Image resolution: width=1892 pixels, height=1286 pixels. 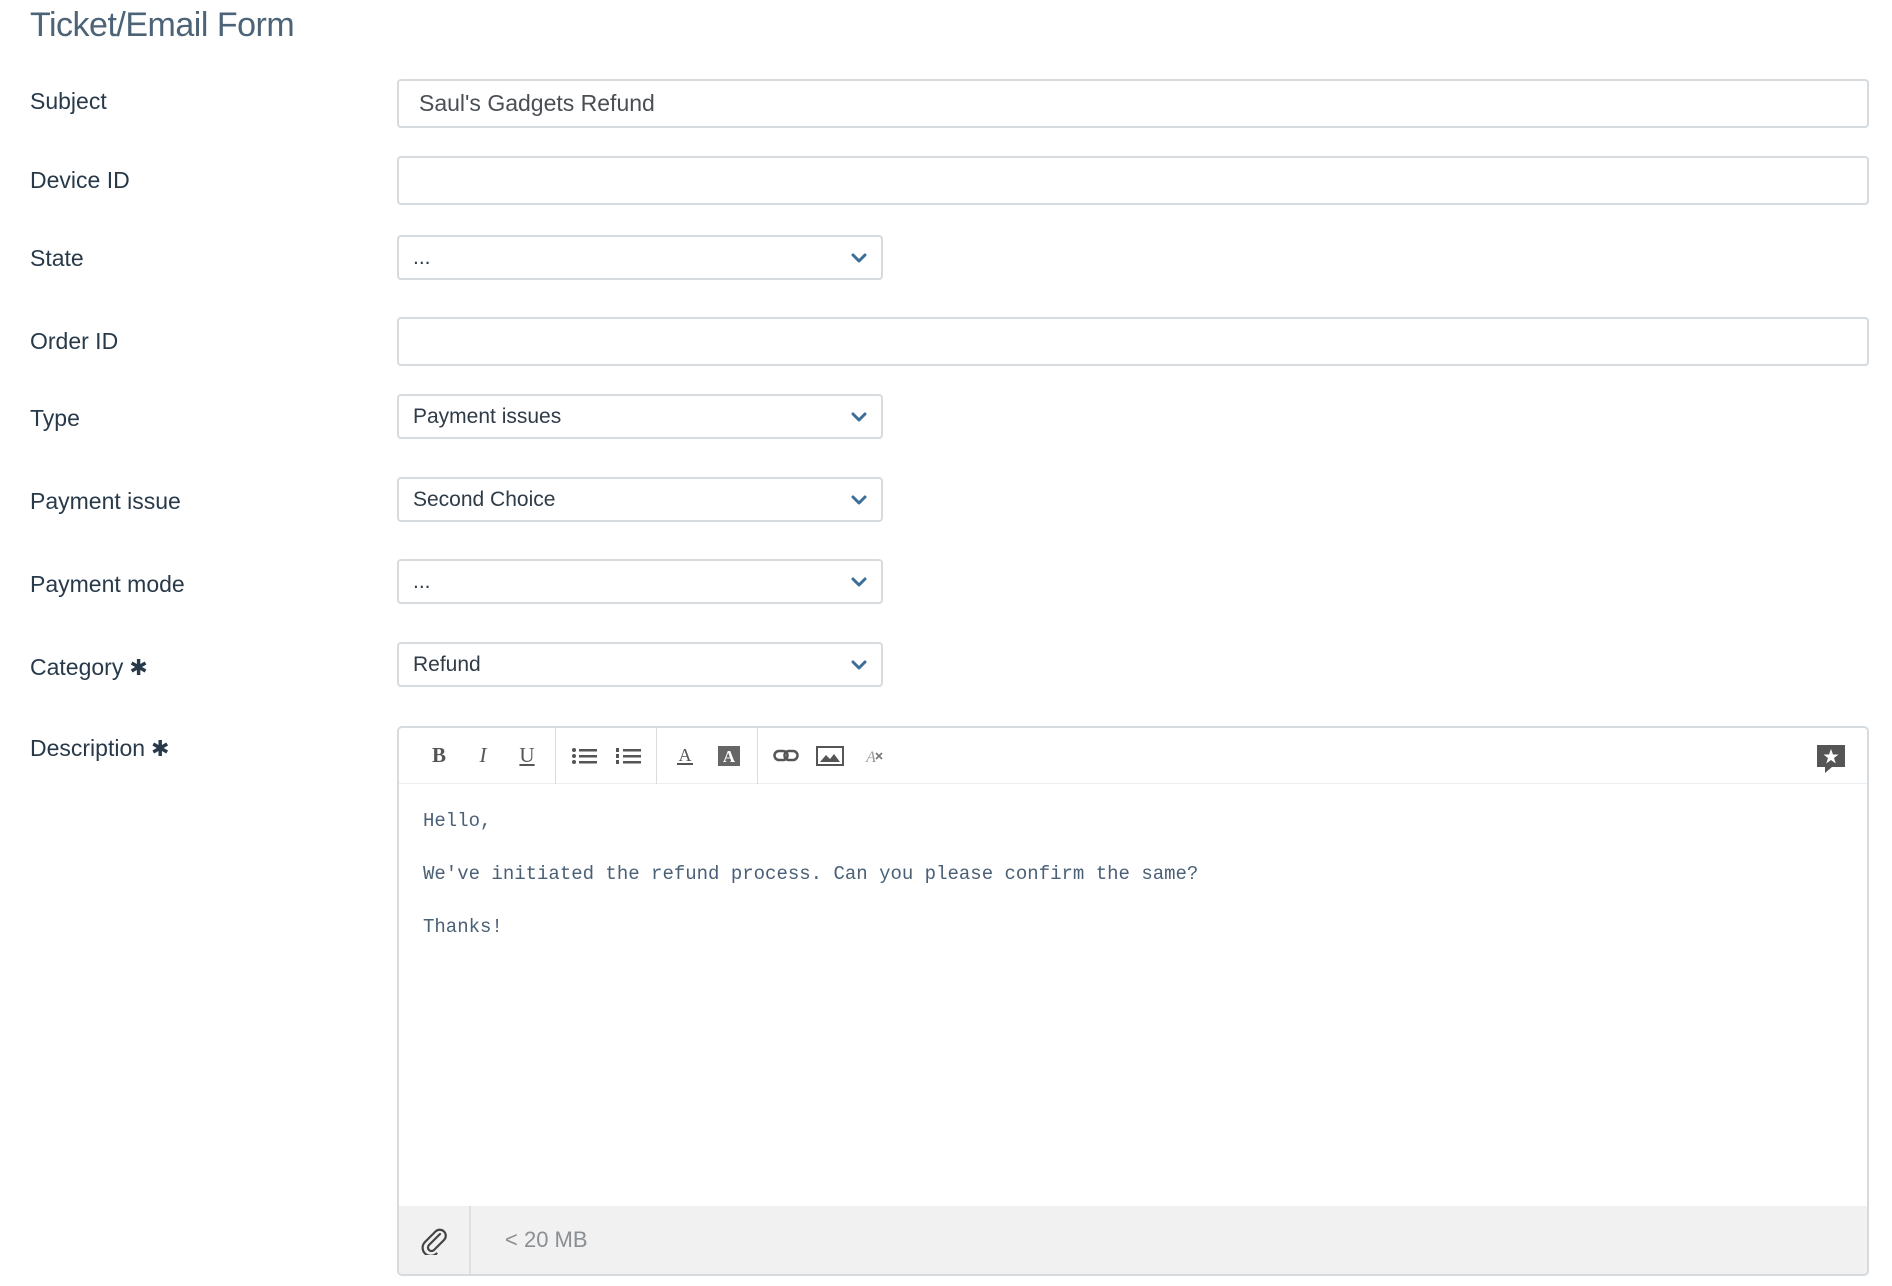 What do you see at coordinates (457, 821) in the screenshot?
I see `description-line: Hello,` at bounding box center [457, 821].